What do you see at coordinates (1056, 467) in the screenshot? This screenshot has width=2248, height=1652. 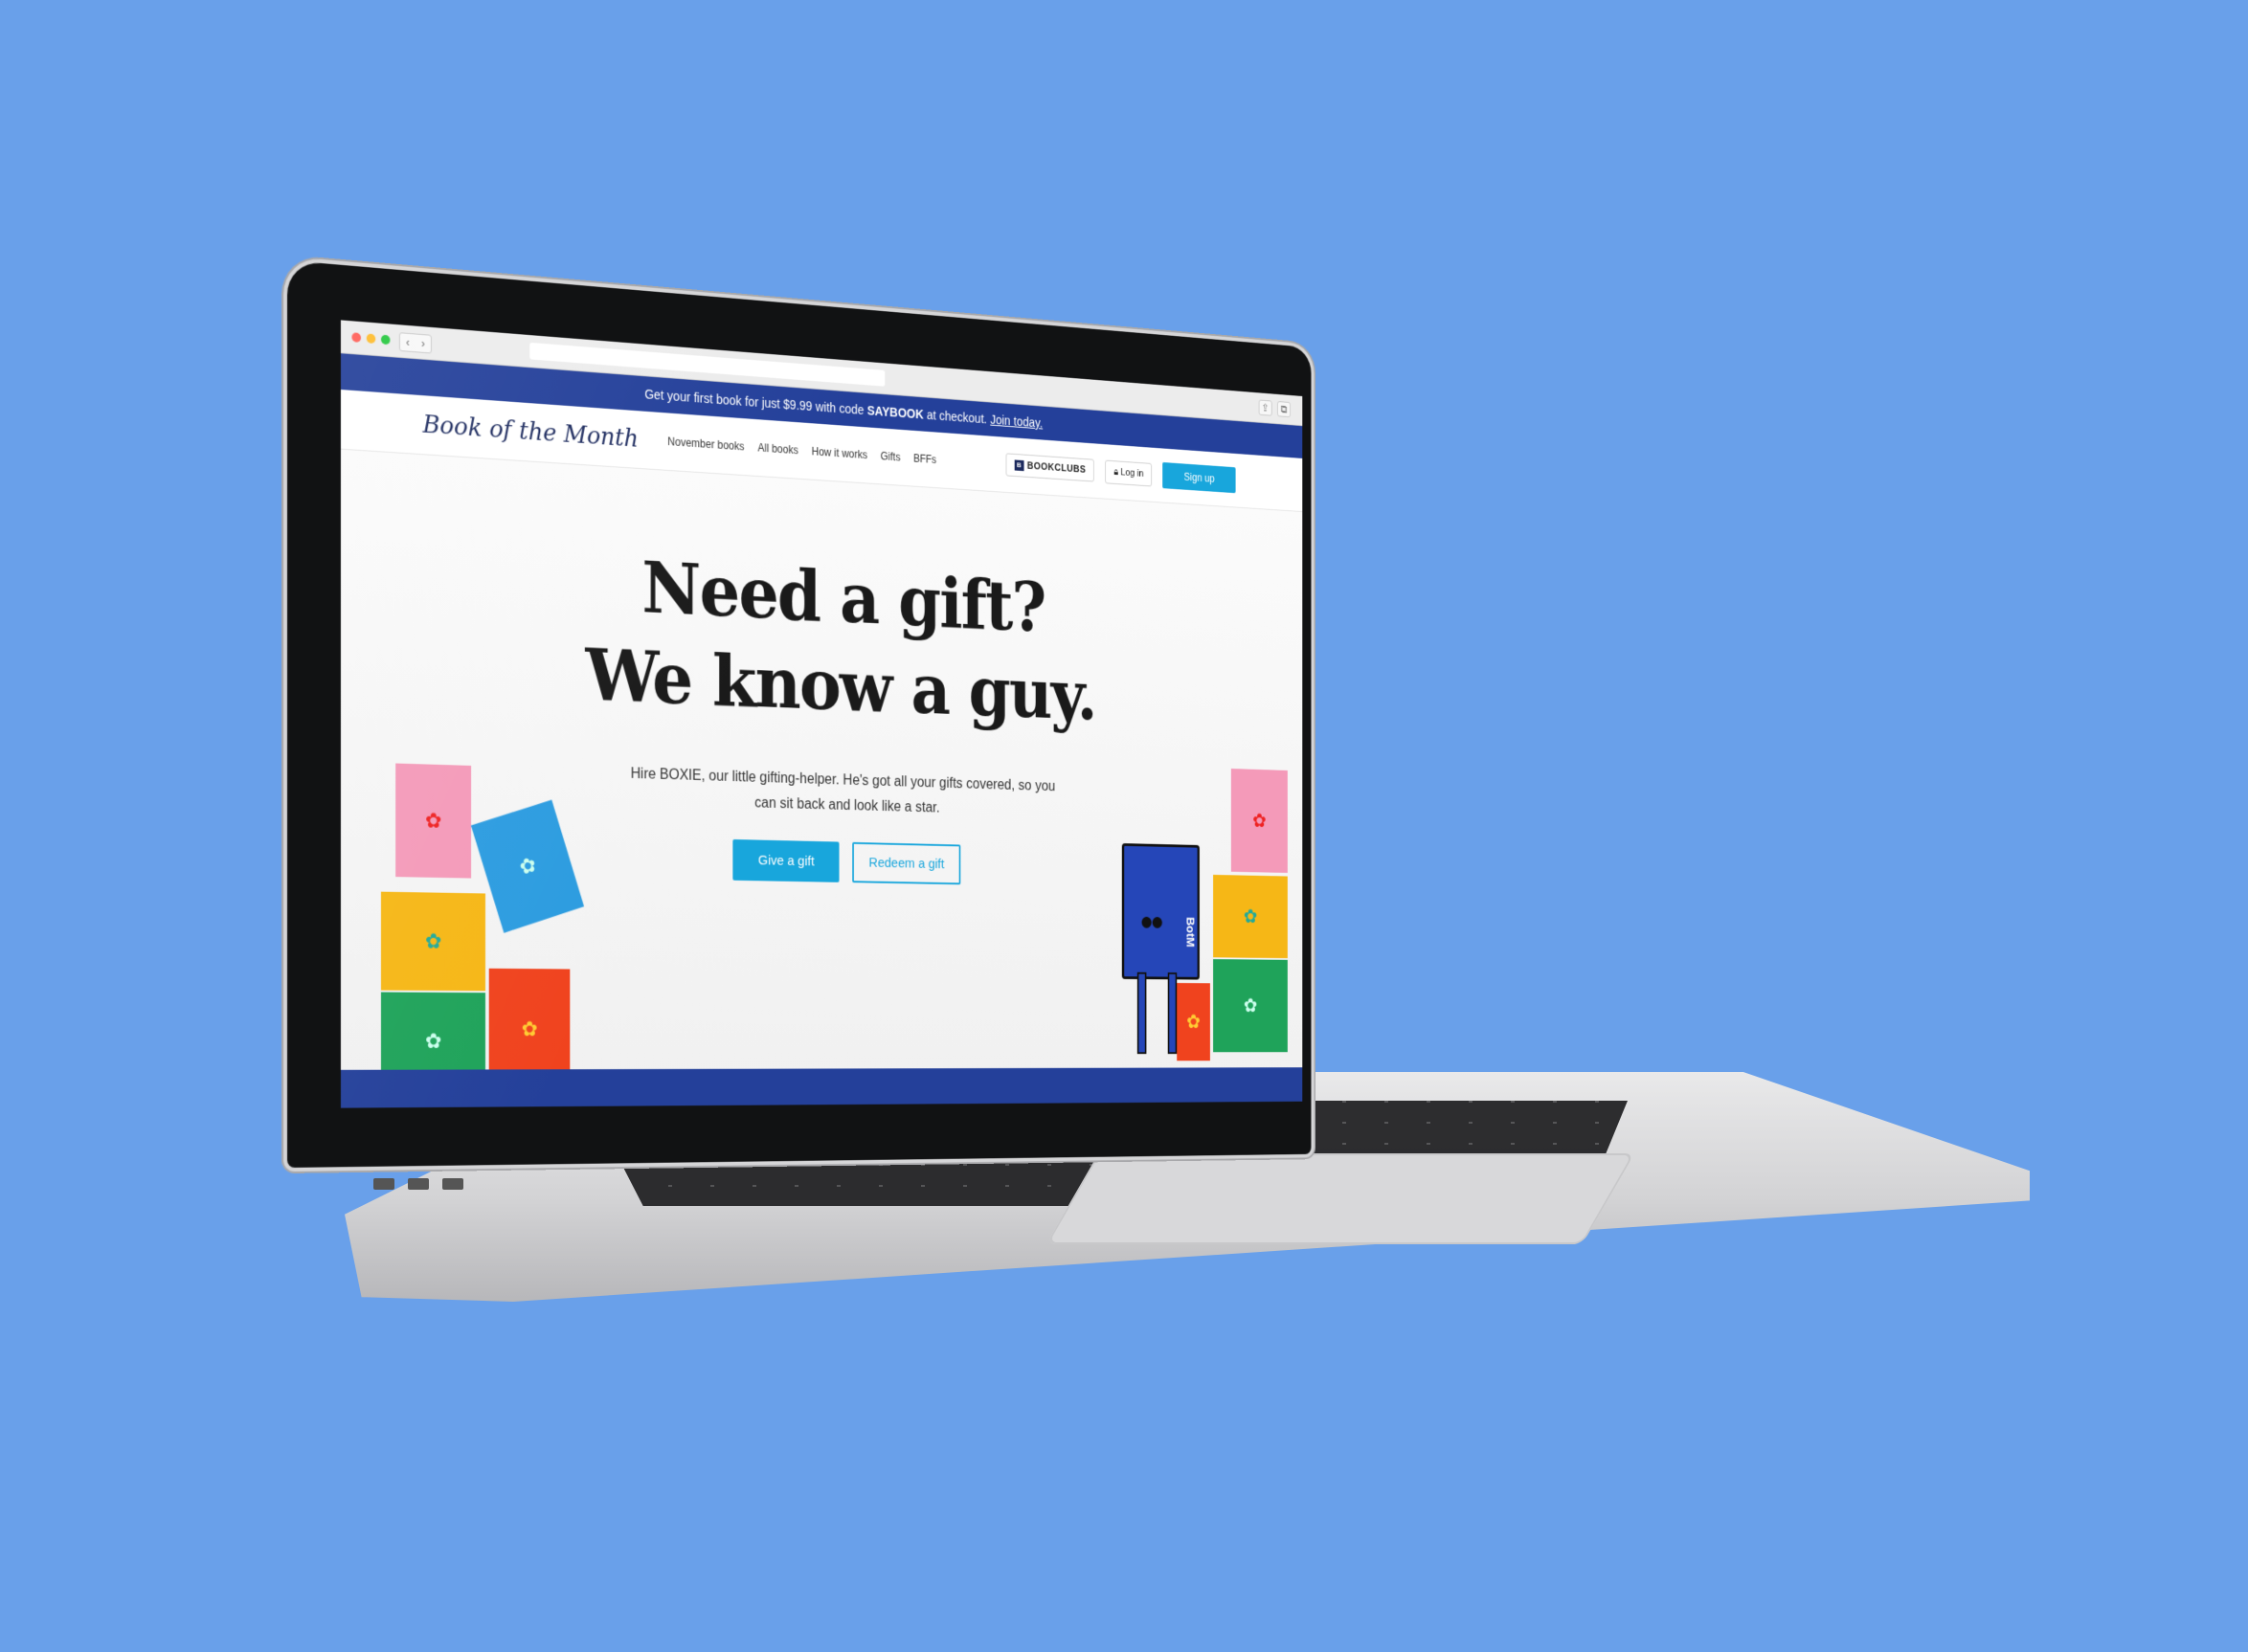 I see `bookclubs-label: BOOKCLUBS` at bounding box center [1056, 467].